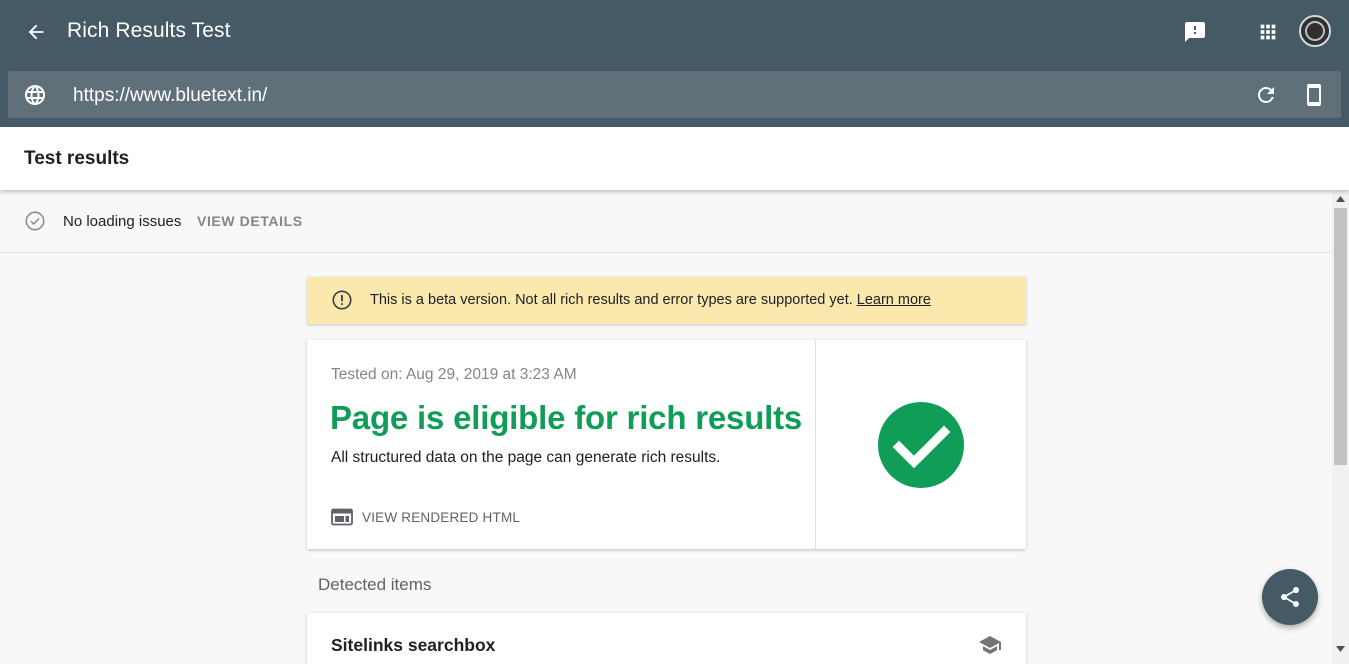 Image resolution: width=1349 pixels, height=664 pixels. I want to click on loading-status-text: No loading issues, so click(122, 221).